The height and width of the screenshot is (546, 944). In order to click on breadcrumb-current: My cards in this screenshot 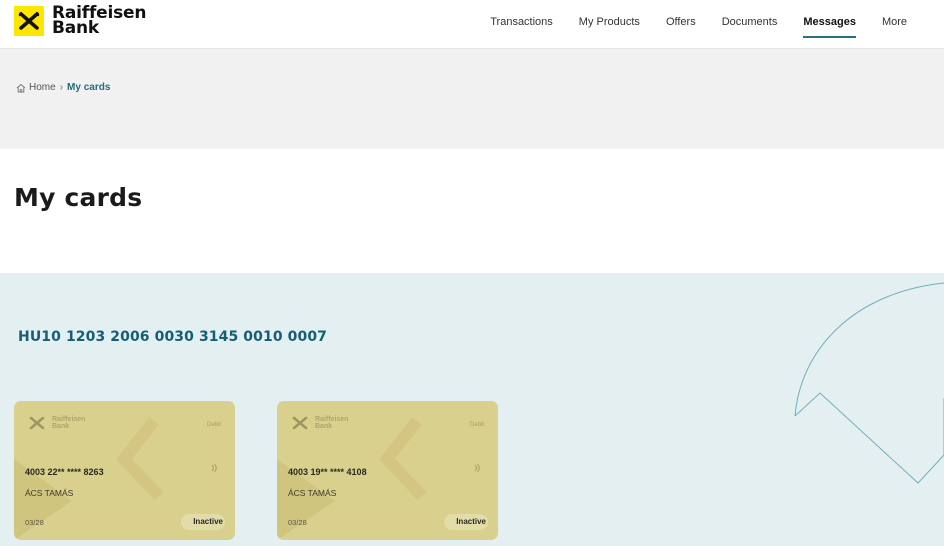, I will do `click(89, 87)`.